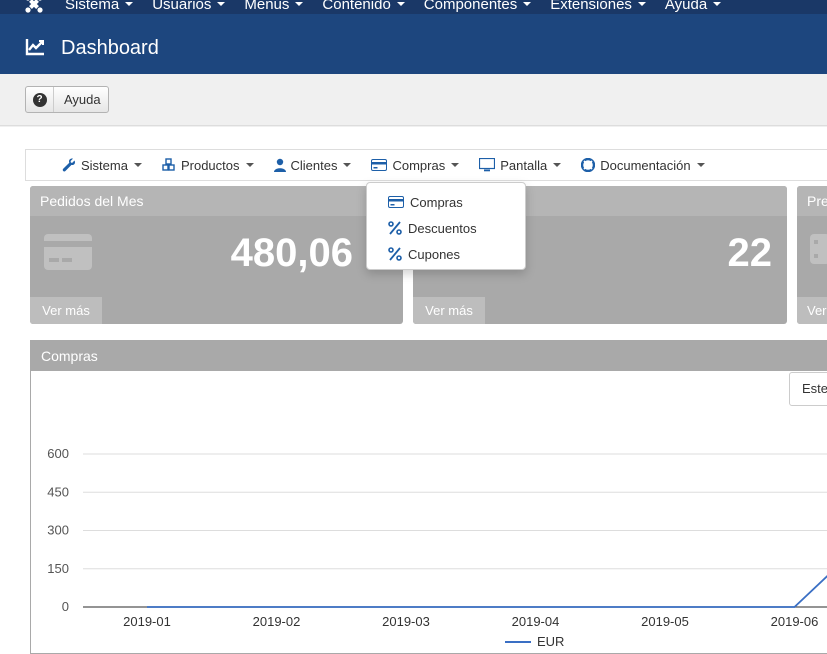 The width and height of the screenshot is (827, 654). What do you see at coordinates (413, 44) in the screenshot?
I see `page-header: Dashboard` at bounding box center [413, 44].